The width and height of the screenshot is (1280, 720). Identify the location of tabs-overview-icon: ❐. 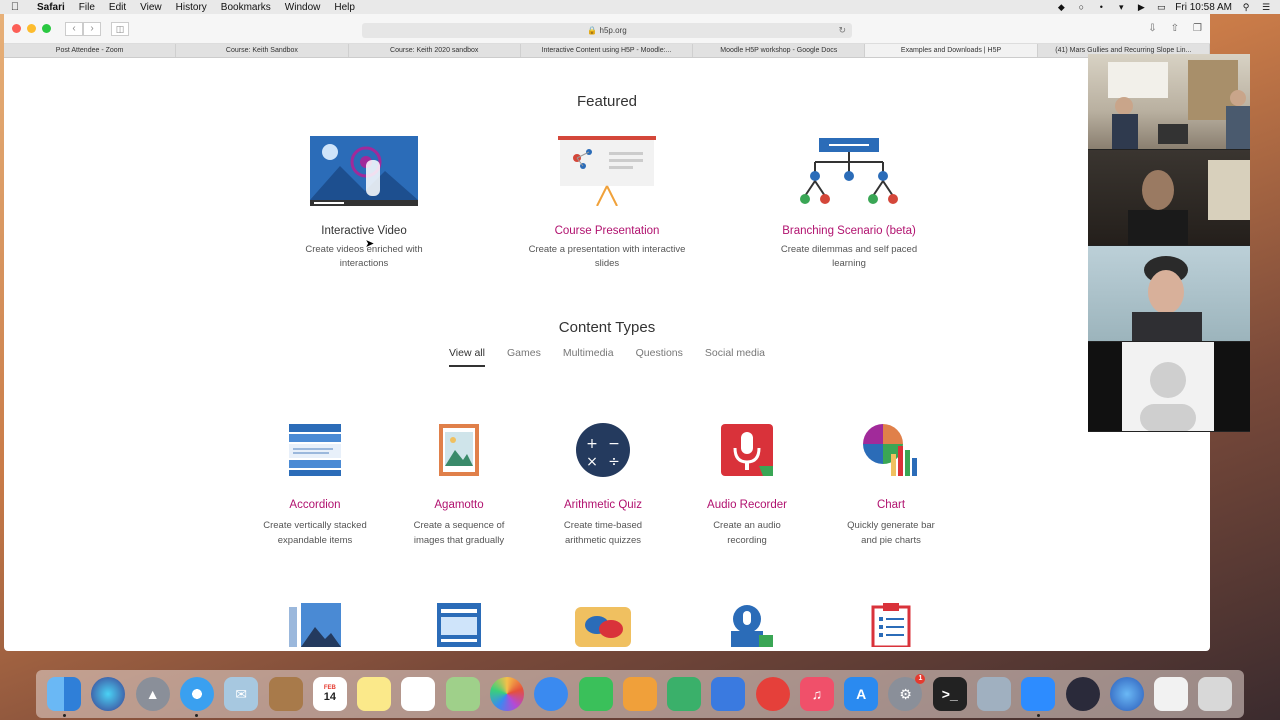
(1197, 28).